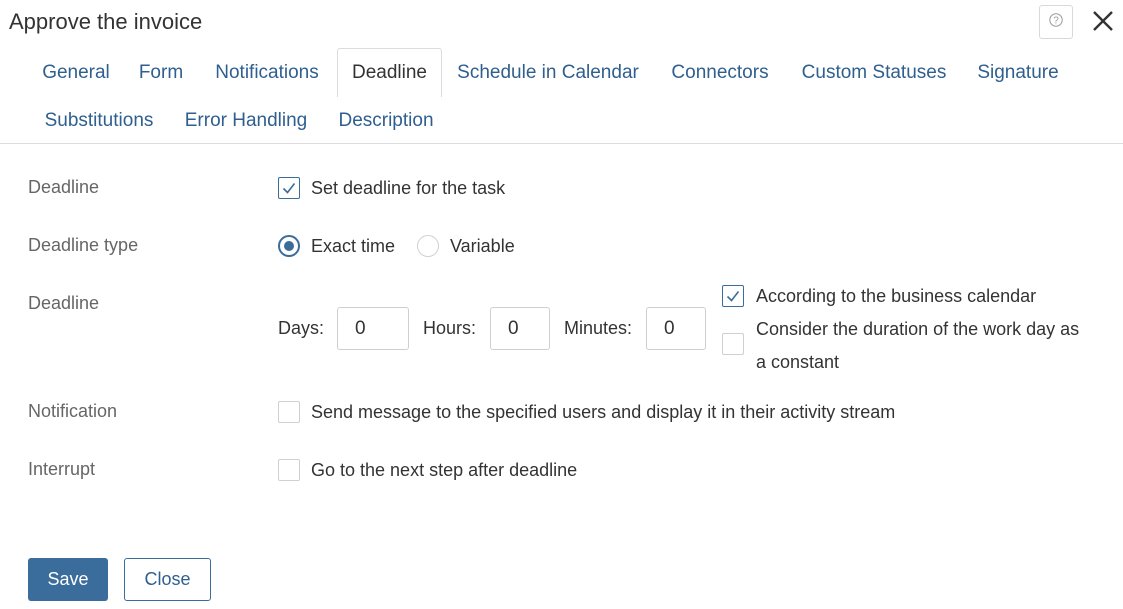 This screenshot has width=1123, height=609. Describe the element at coordinates (676, 328) in the screenshot. I see `minutes-input: 0` at that location.